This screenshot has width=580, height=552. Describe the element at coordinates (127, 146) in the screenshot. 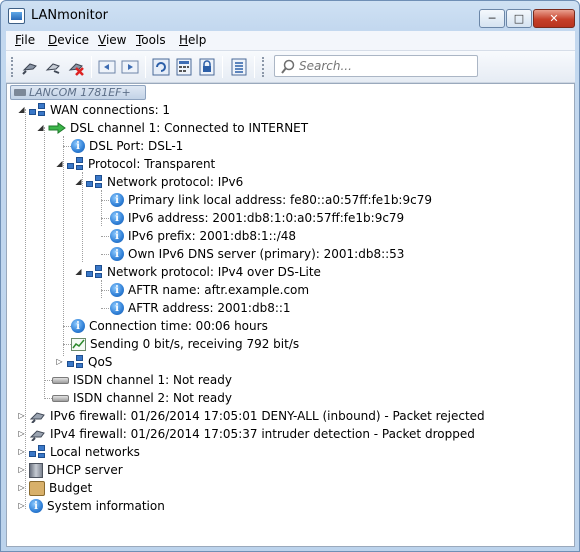

I see `tree-node-dsl-port: i DSL Port: DSL-1` at that location.